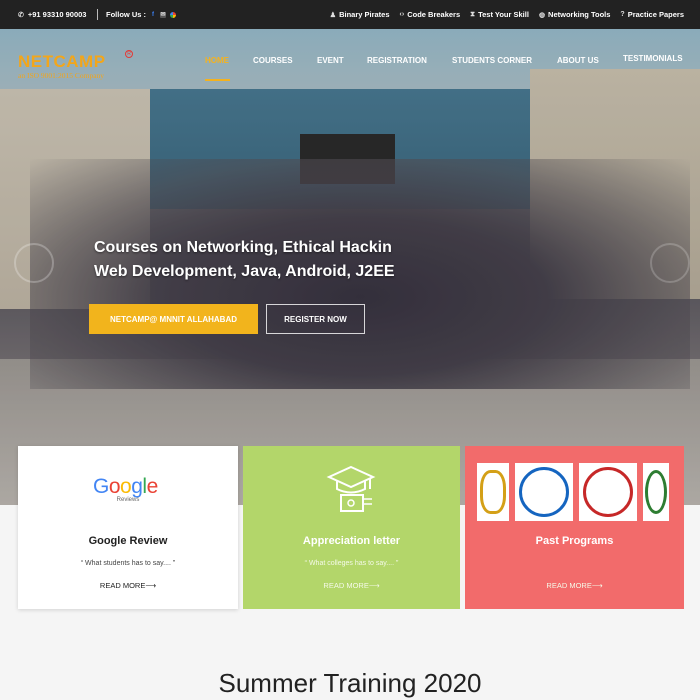 Image resolution: width=700 pixels, height=700 pixels. I want to click on link-label: Test Your Skill, so click(503, 14).